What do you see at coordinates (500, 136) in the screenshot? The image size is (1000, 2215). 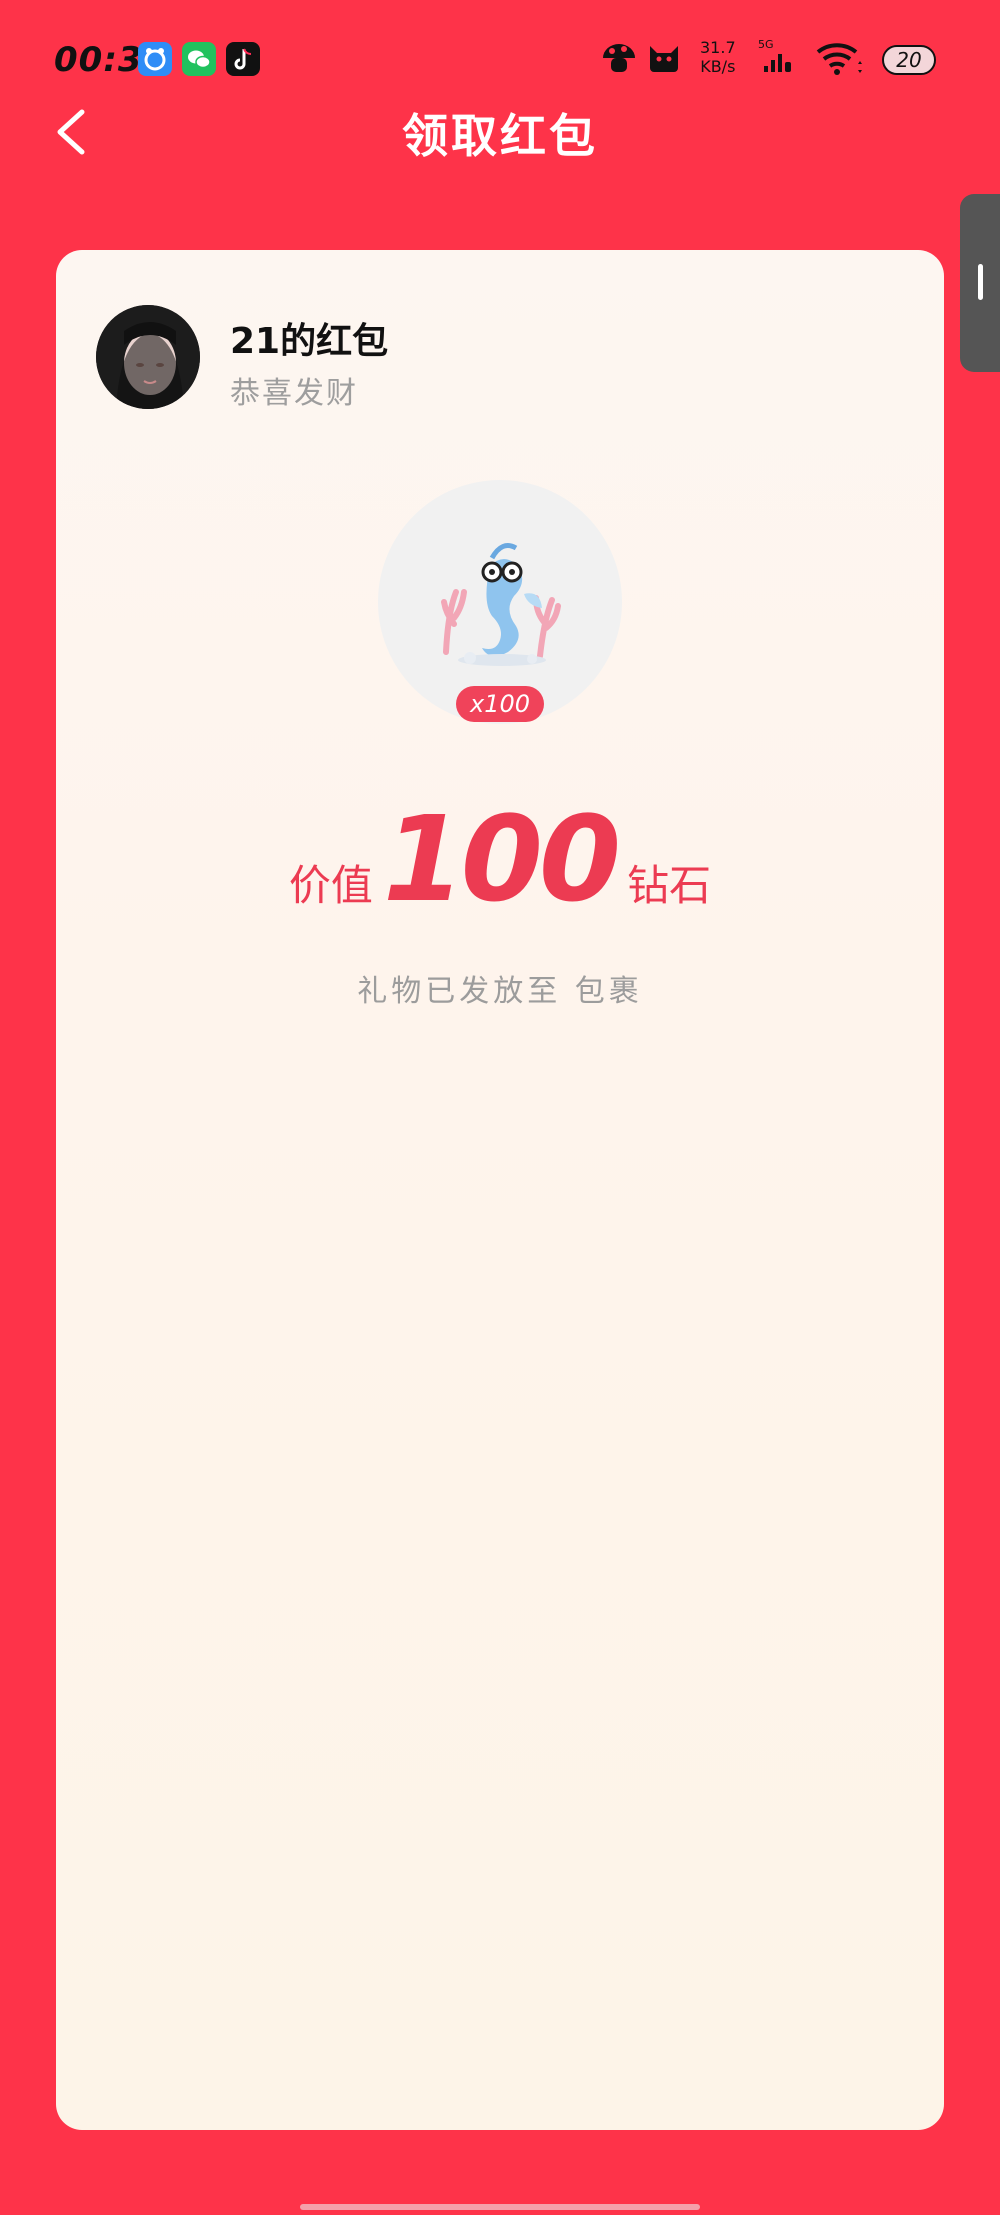 I see `page-title: 领取红包` at bounding box center [500, 136].